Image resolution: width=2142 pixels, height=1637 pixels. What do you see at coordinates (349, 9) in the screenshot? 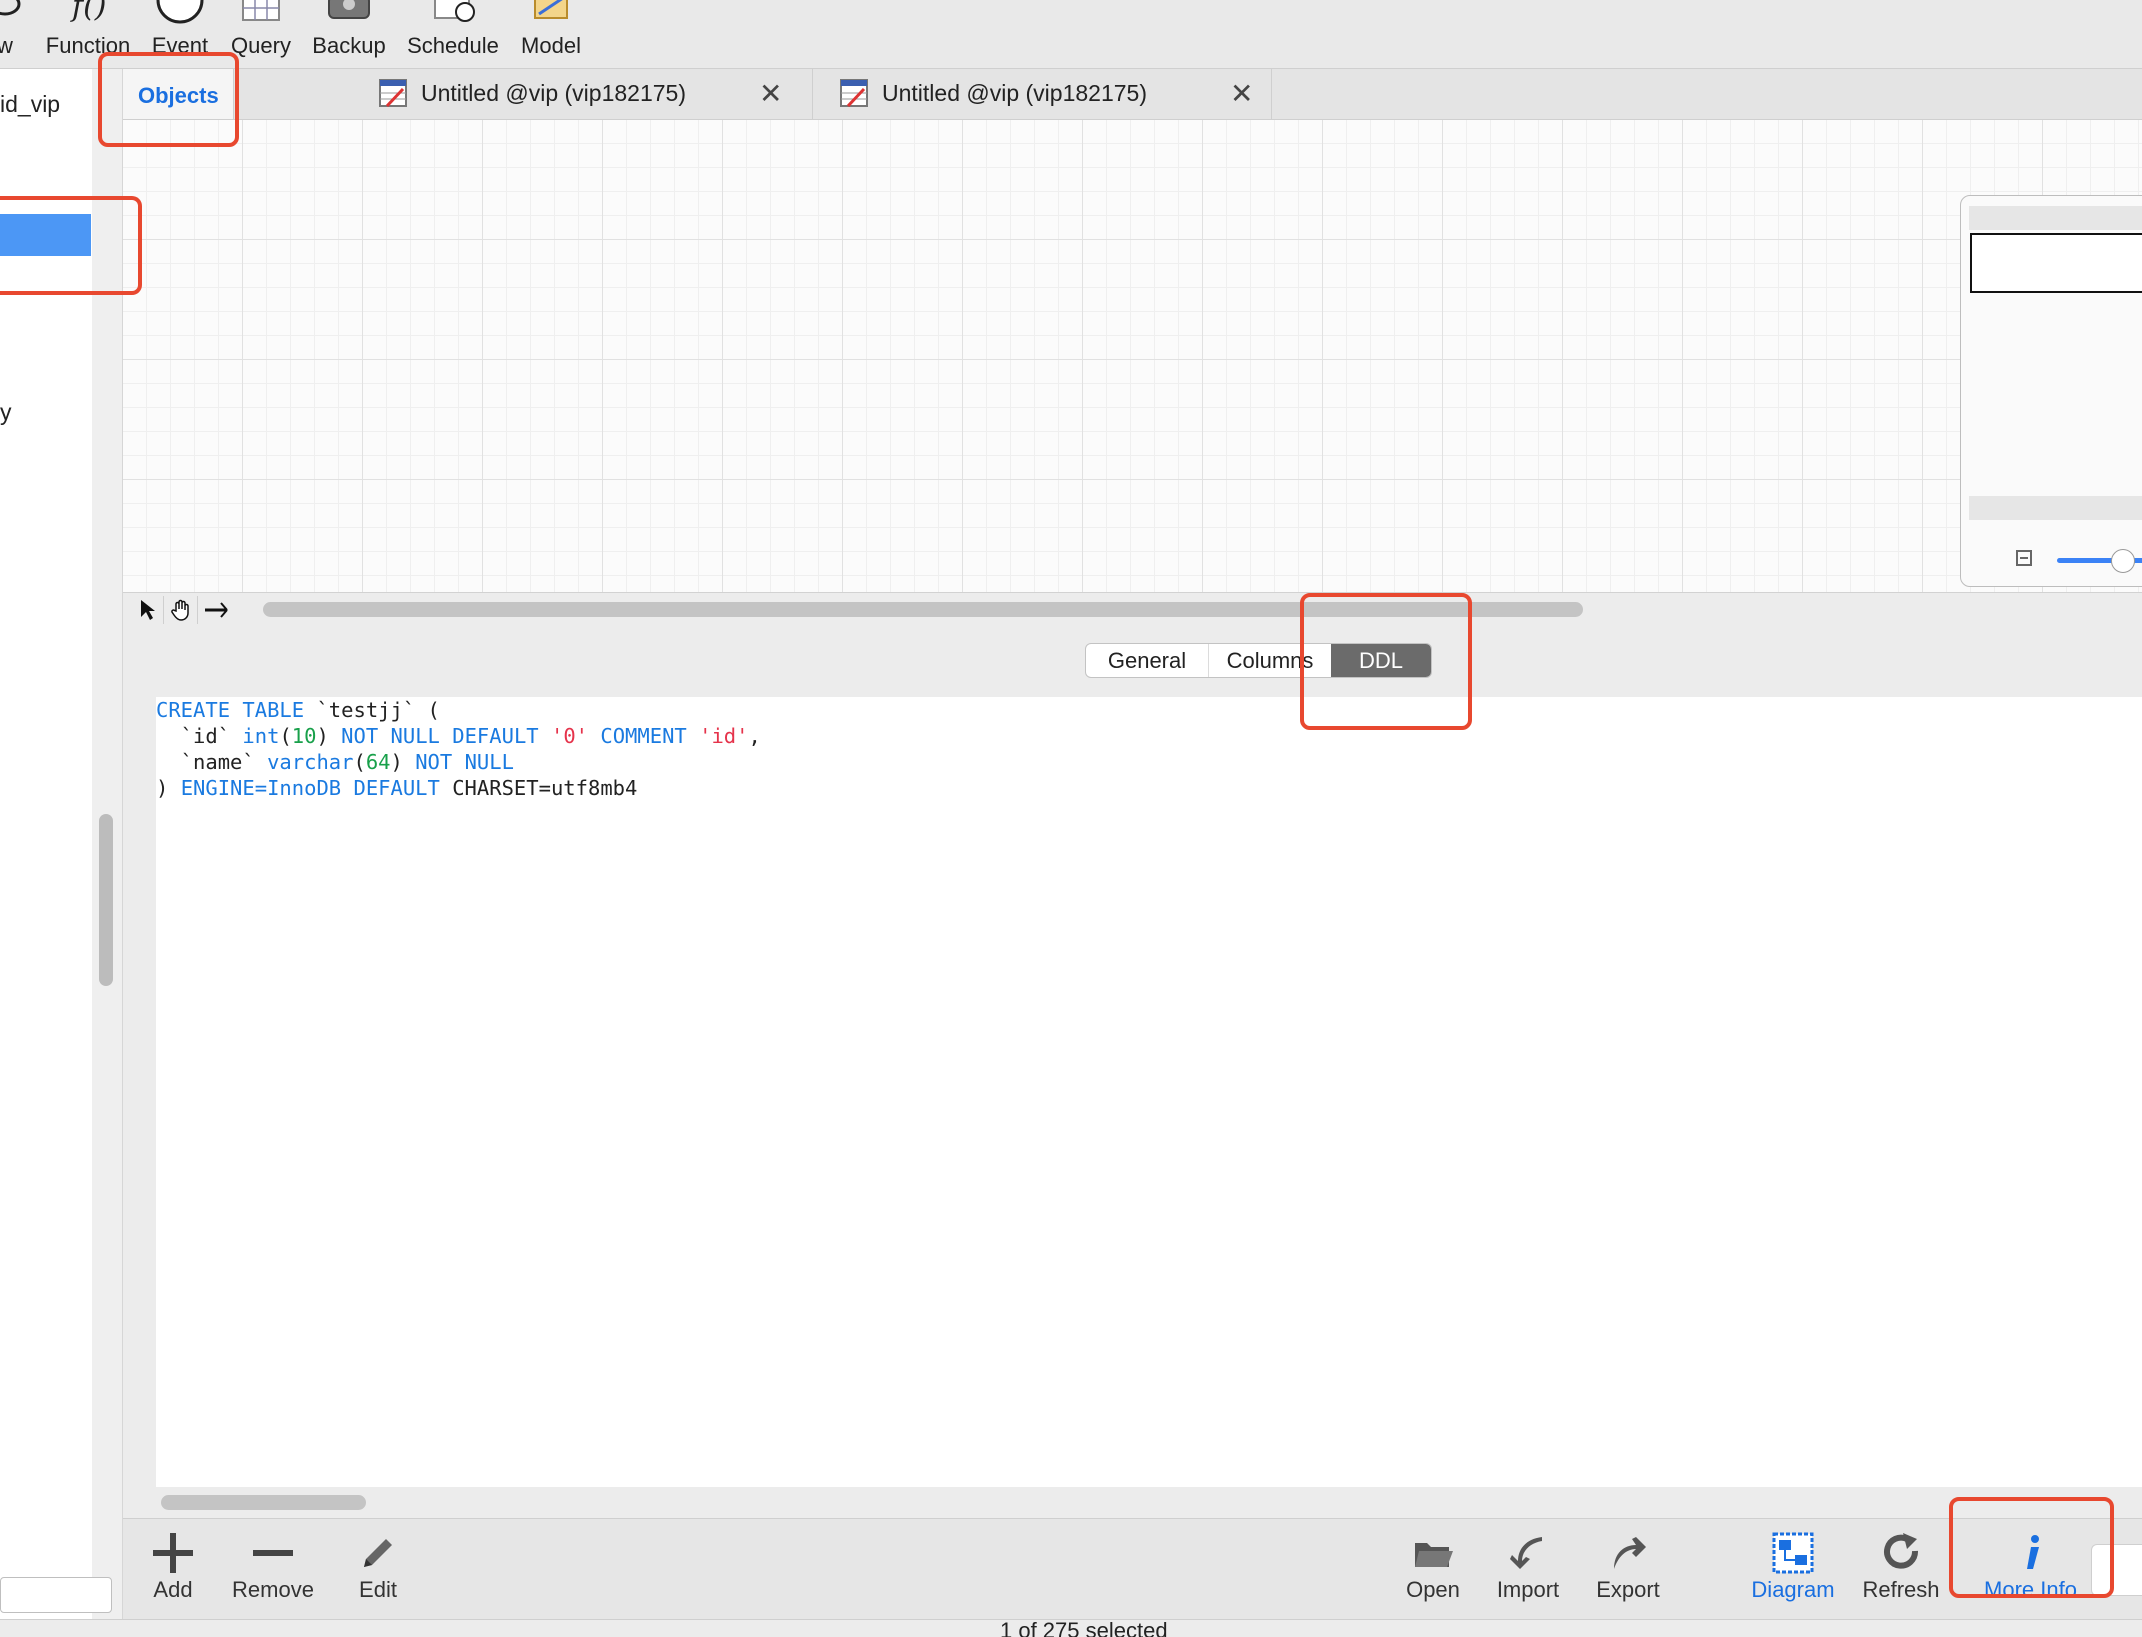
I see `backup-drive-icon` at bounding box center [349, 9].